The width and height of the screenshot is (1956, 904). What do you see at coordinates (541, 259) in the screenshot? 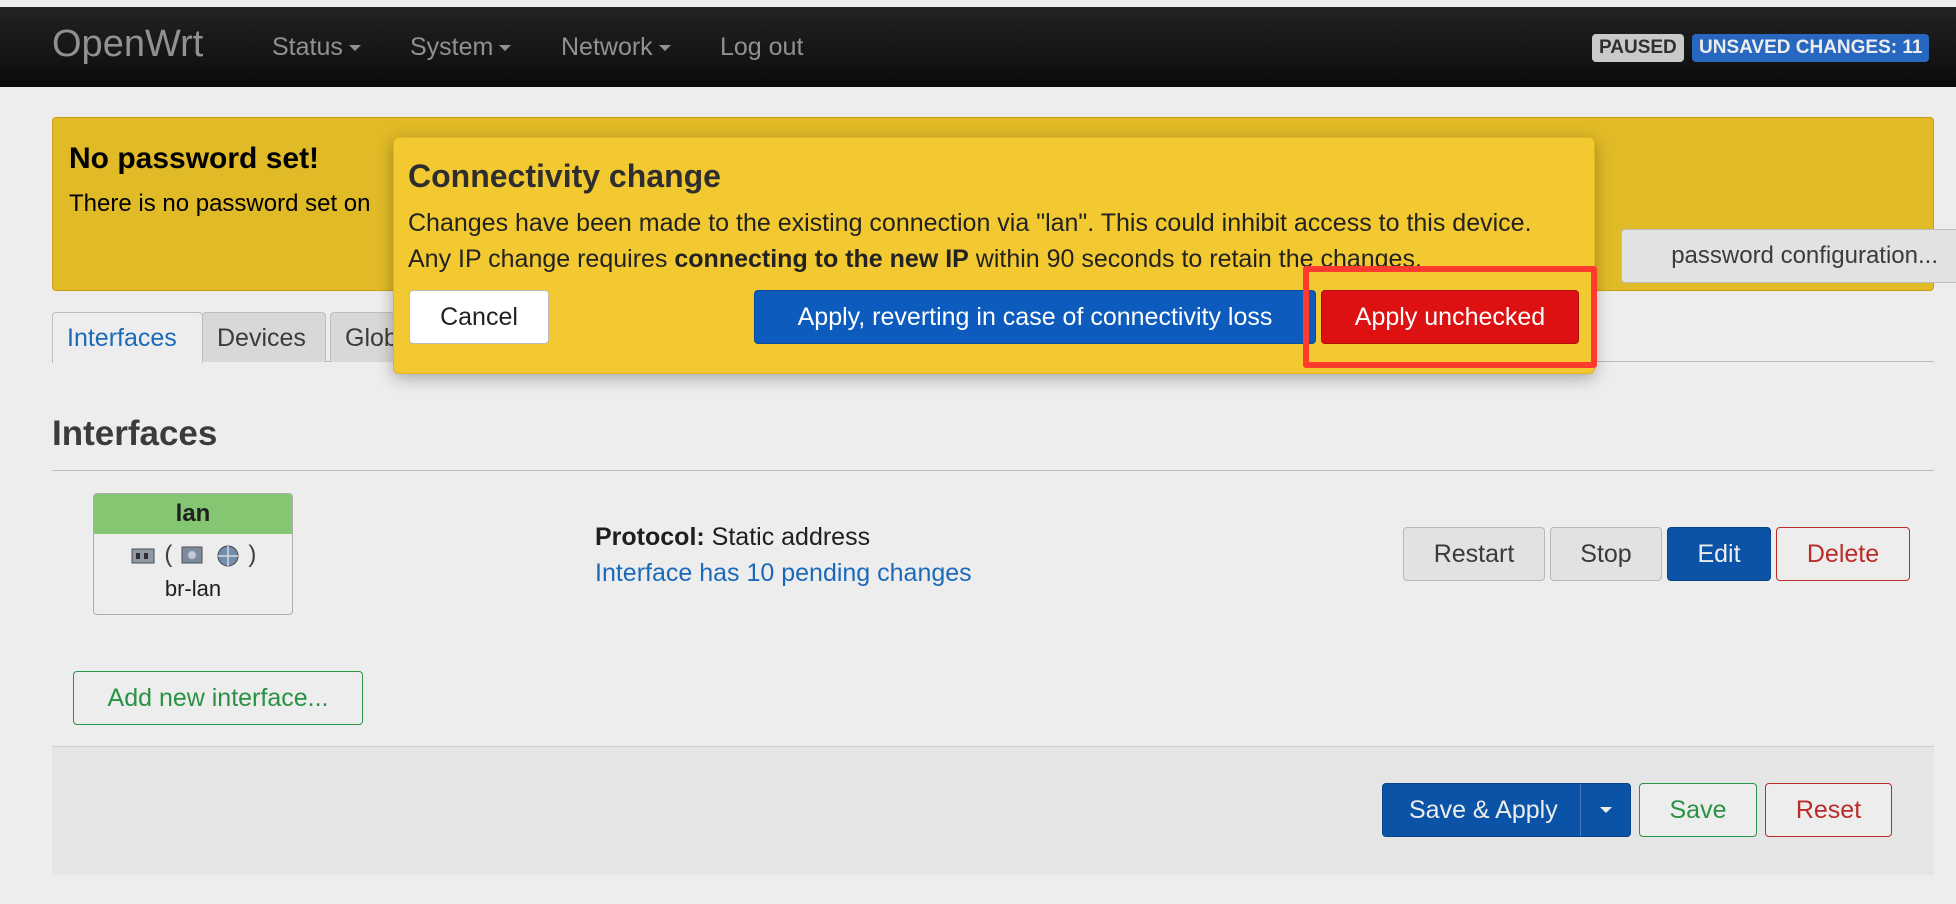
I see `modal-message-2-pre: Any IP change requires` at bounding box center [541, 259].